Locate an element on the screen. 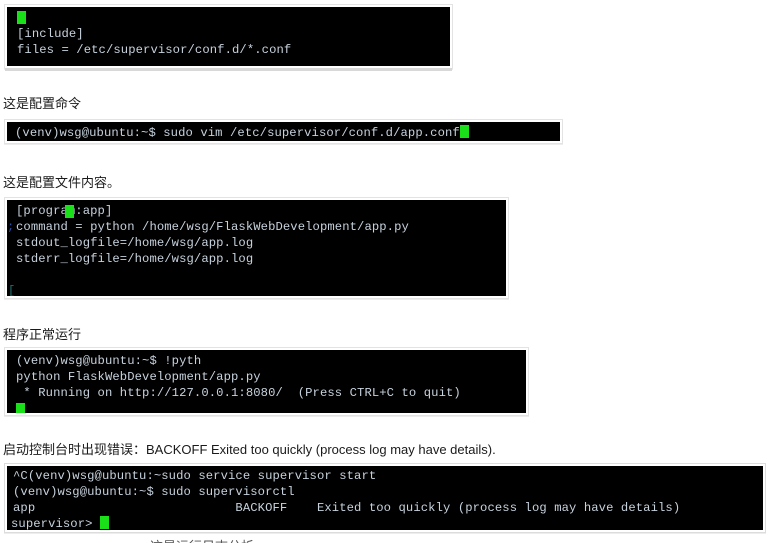  terminal-line: (venv)wsg@ubuntu:~$ !pyth is located at coordinates (109, 361).